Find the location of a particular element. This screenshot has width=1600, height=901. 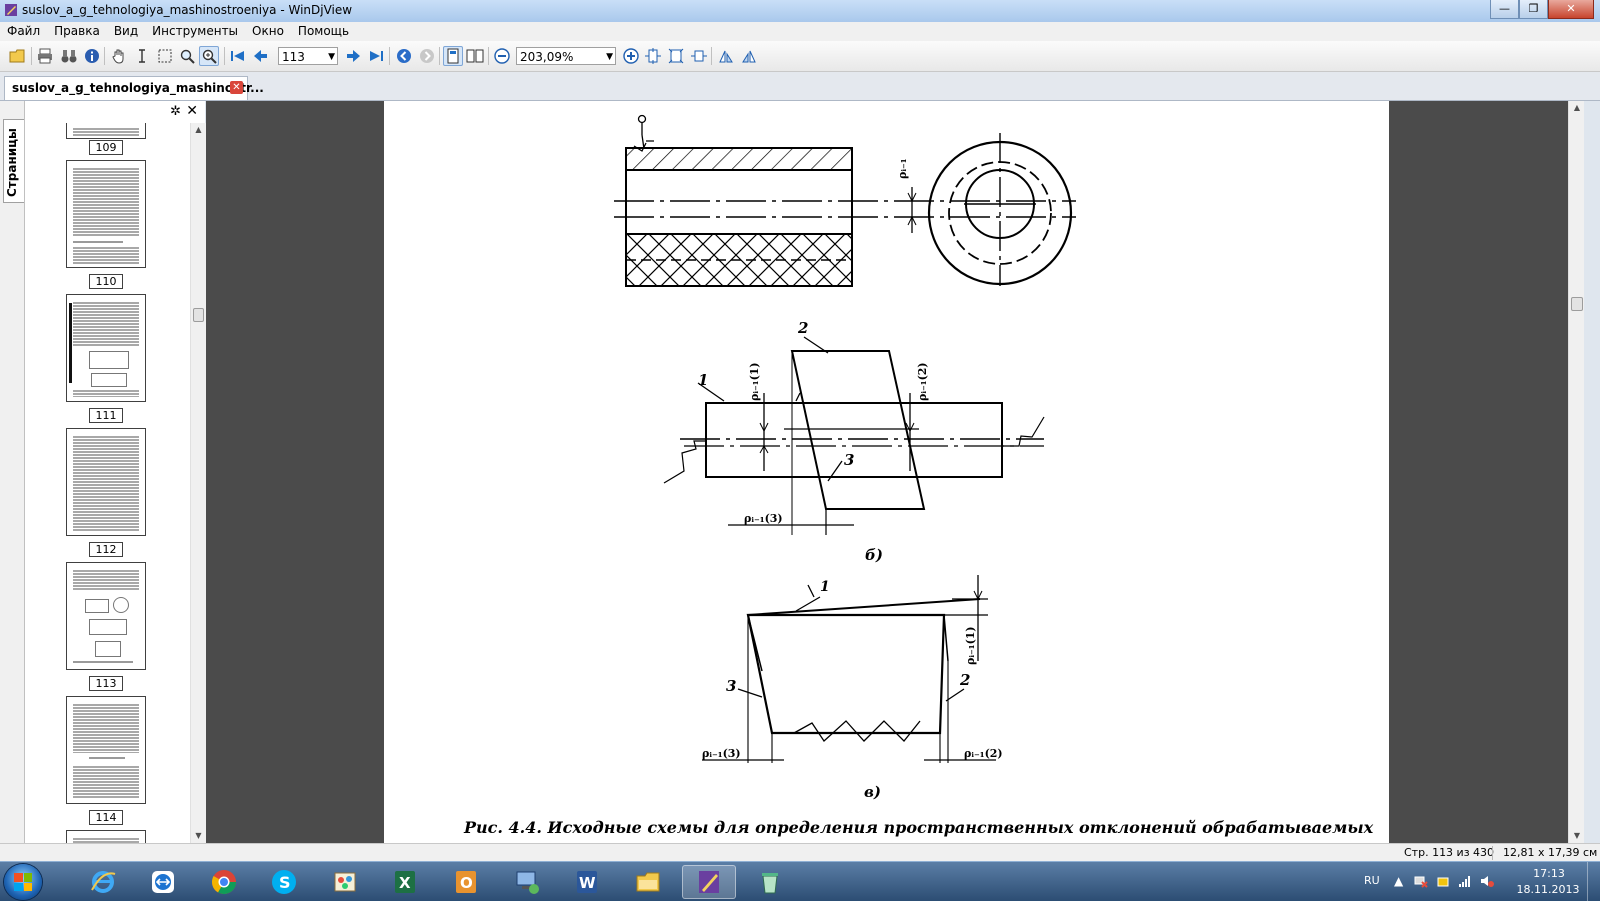

close-panel-icon: ✕ is located at coordinates (192, 111).